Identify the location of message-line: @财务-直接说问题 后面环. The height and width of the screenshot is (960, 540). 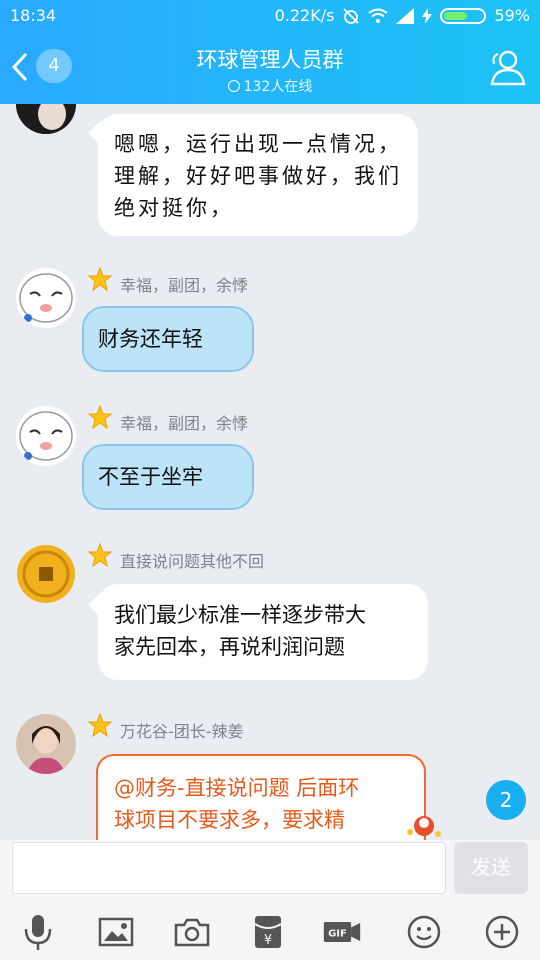
(237, 788).